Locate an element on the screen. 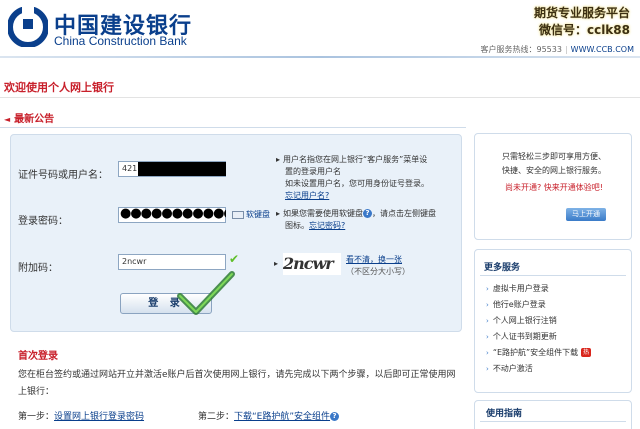  service-item: › 不动户激活 is located at coordinates (538, 369).